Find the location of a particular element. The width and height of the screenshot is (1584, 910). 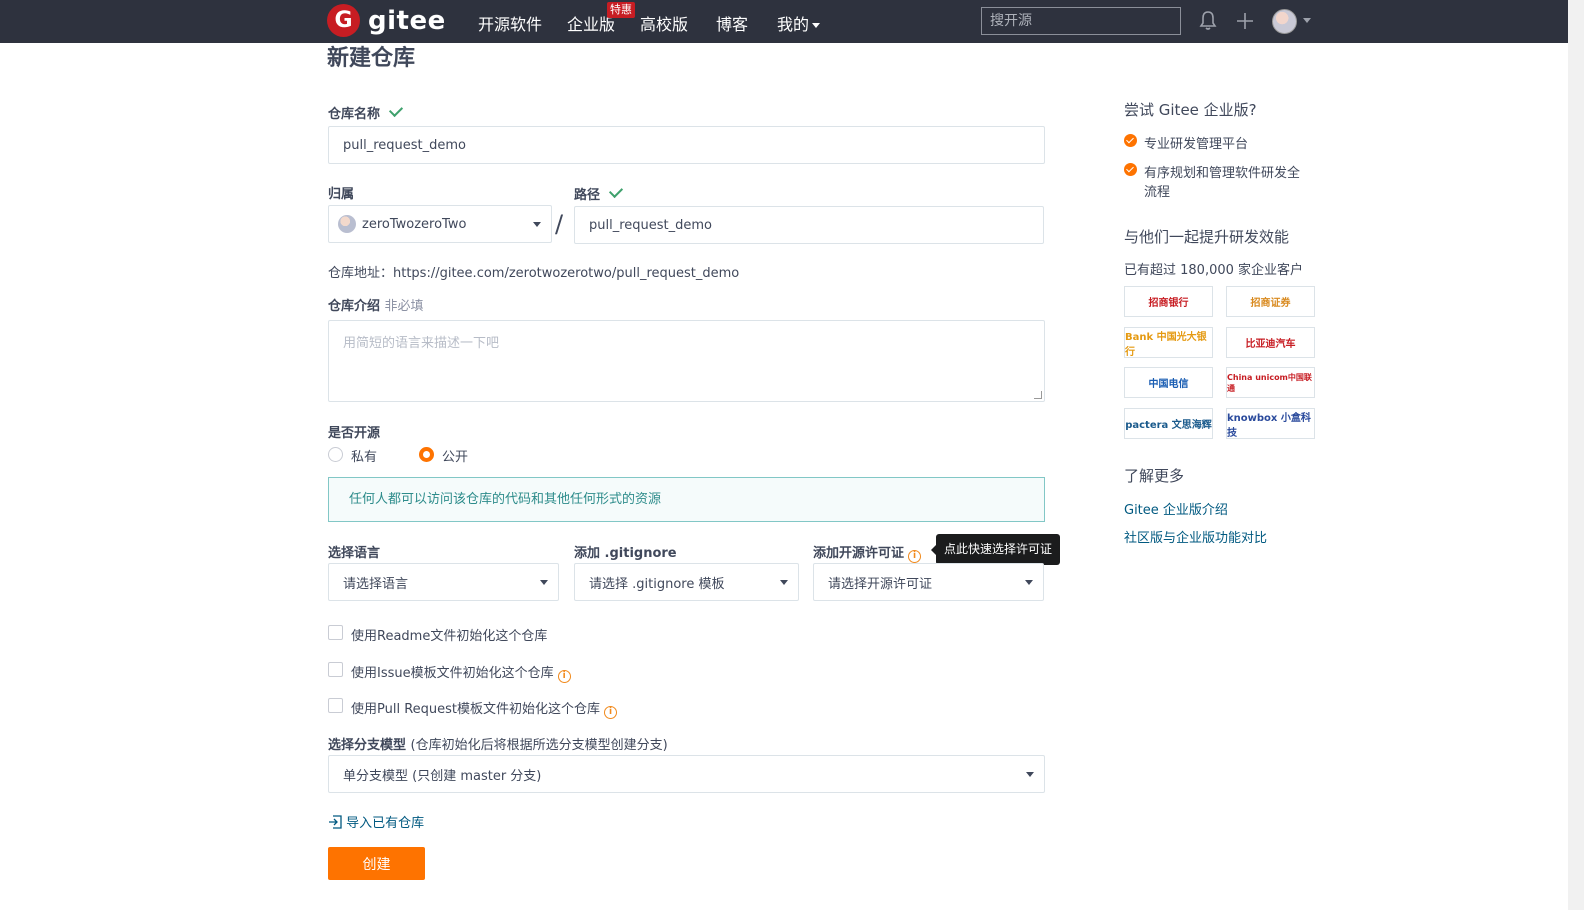

path-label: 路径 is located at coordinates (599, 193).